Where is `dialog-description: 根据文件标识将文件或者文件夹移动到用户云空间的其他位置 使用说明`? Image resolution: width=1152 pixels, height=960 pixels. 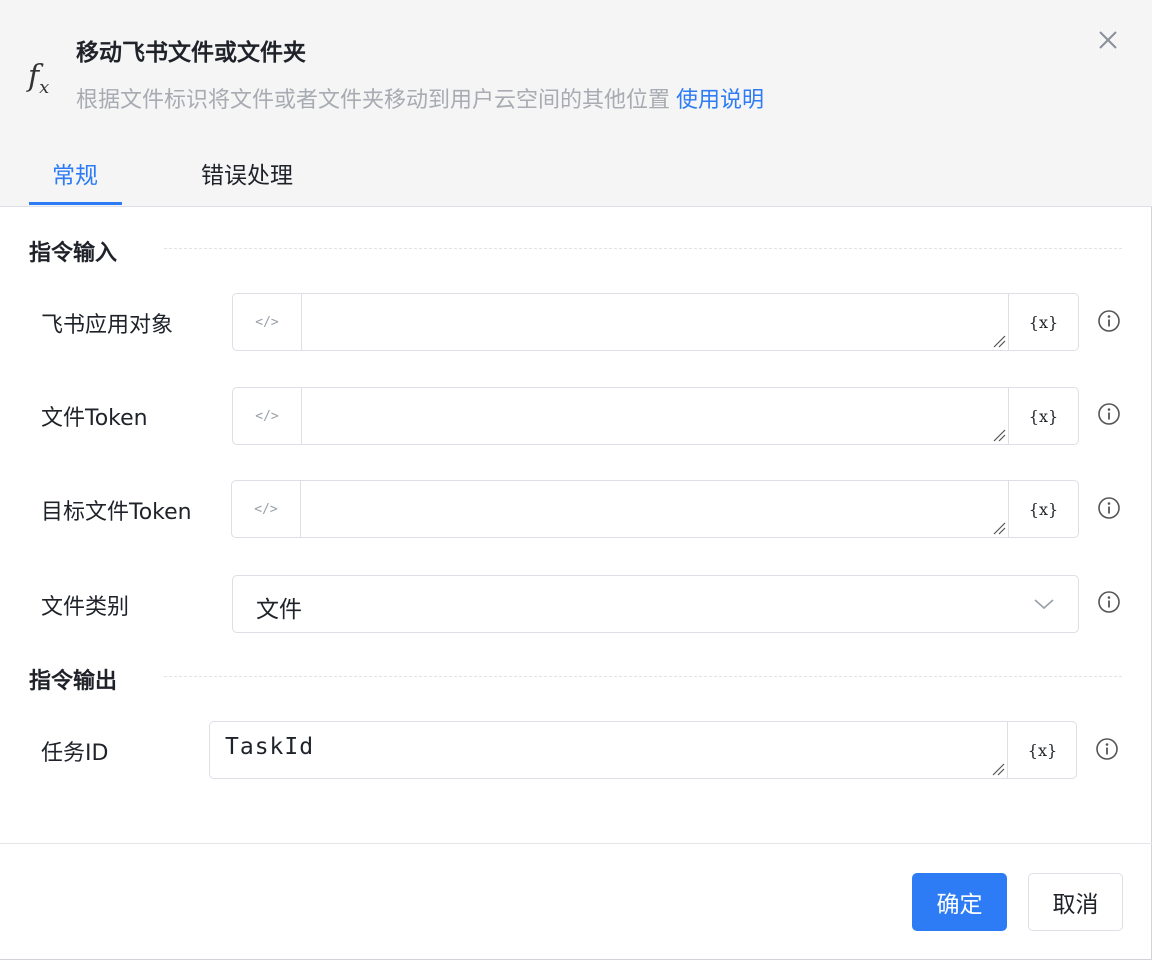 dialog-description: 根据文件标识将文件或者文件夹移动到用户云空间的其他位置 使用说明 is located at coordinates (420, 98).